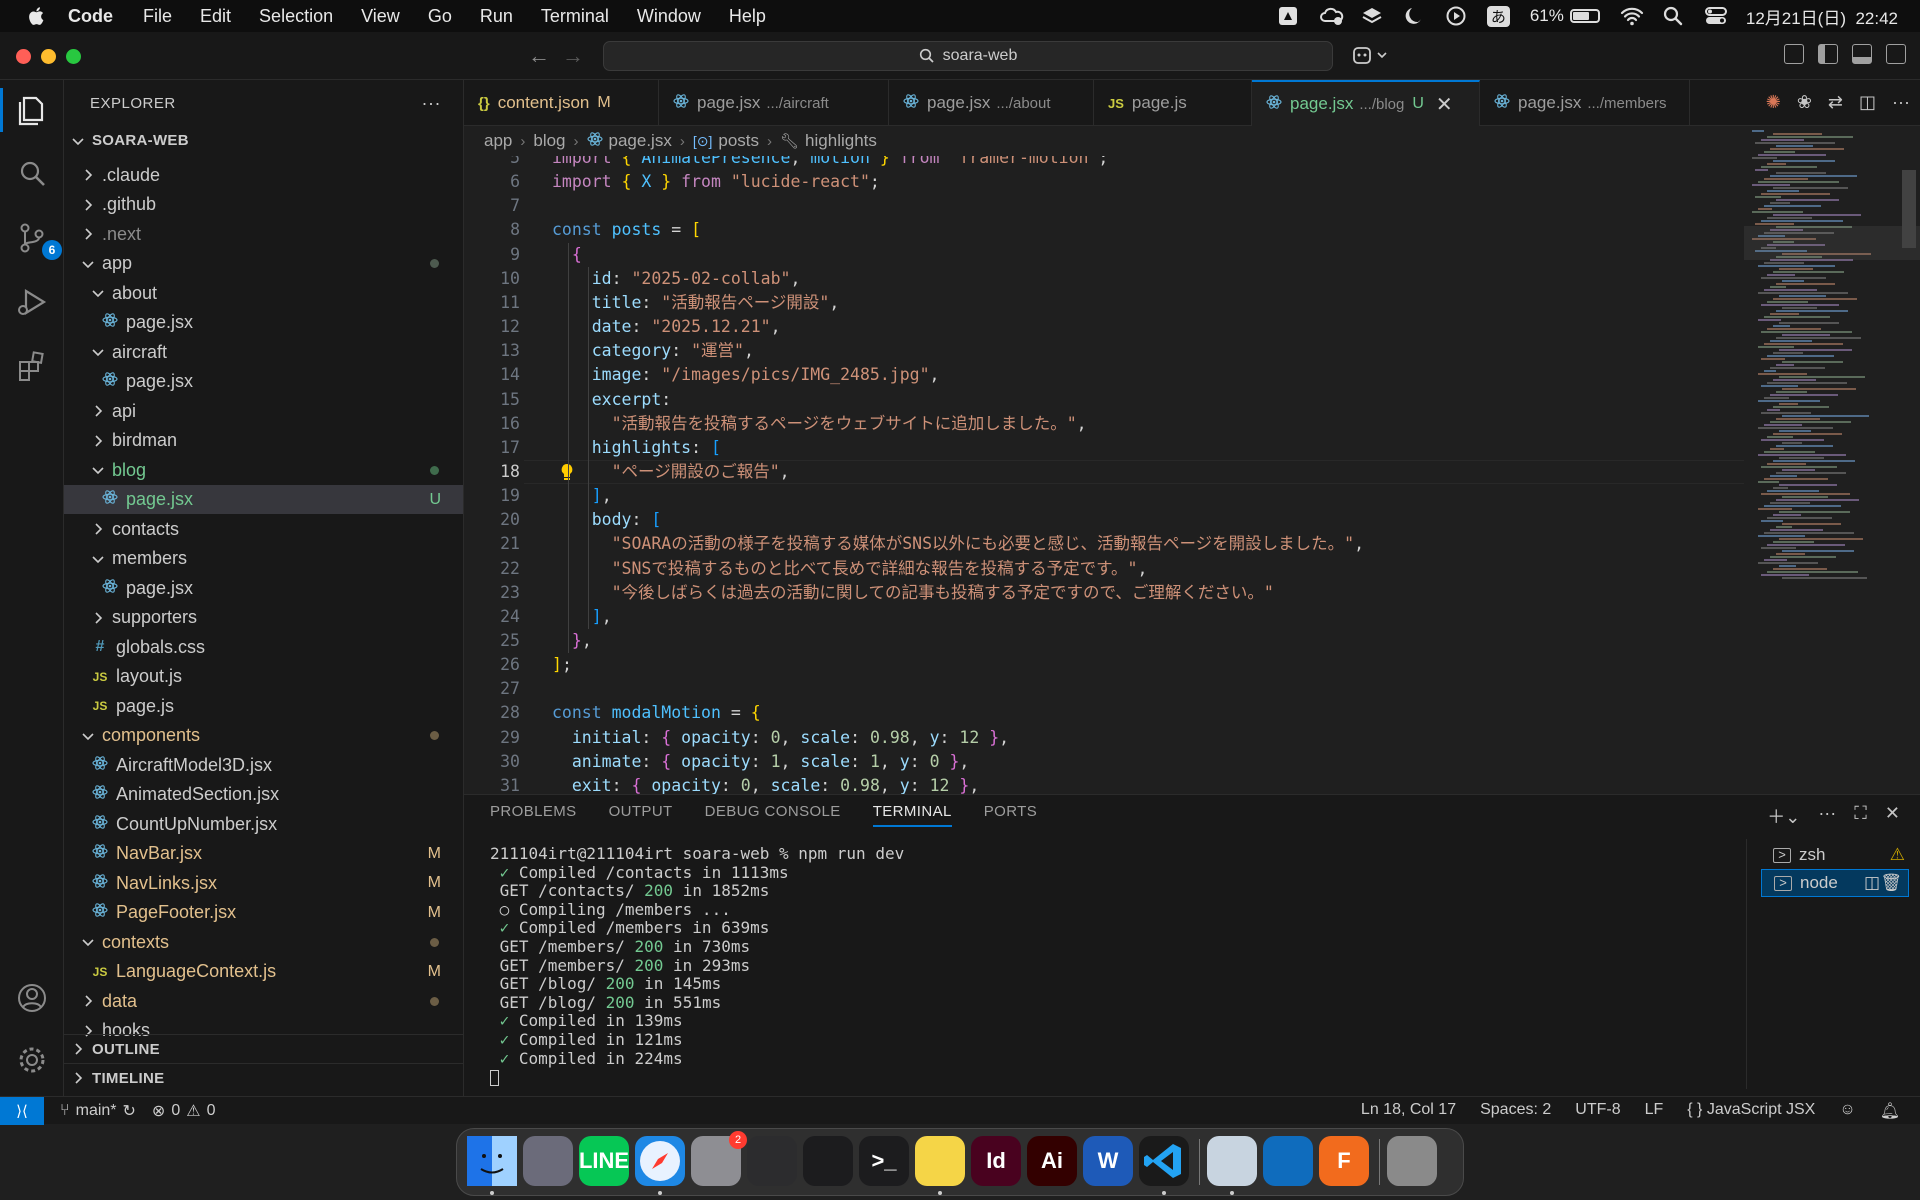 The height and width of the screenshot is (1200, 1920). I want to click on folder-aircraft: aircraft, so click(263, 352).